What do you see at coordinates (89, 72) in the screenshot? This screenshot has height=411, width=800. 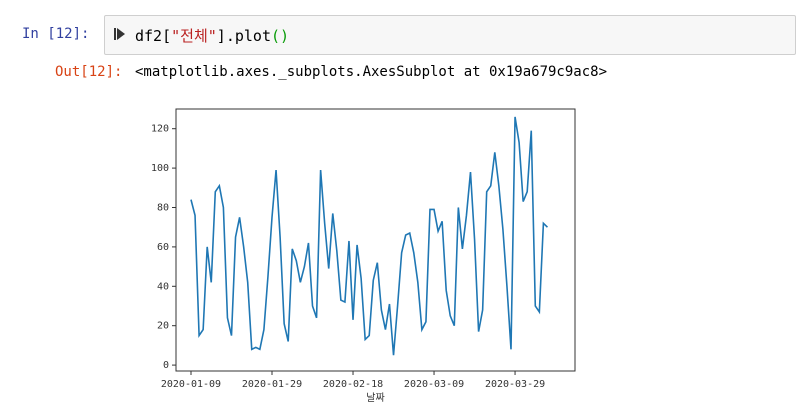 I see `output-prompt: Out[12]:` at bounding box center [89, 72].